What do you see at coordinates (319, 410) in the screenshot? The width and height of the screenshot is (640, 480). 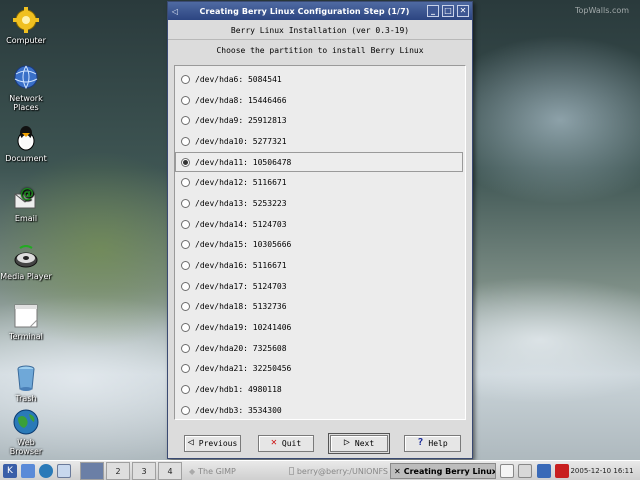 I see `partition-option: /dev/hdb3: 3534300` at bounding box center [319, 410].